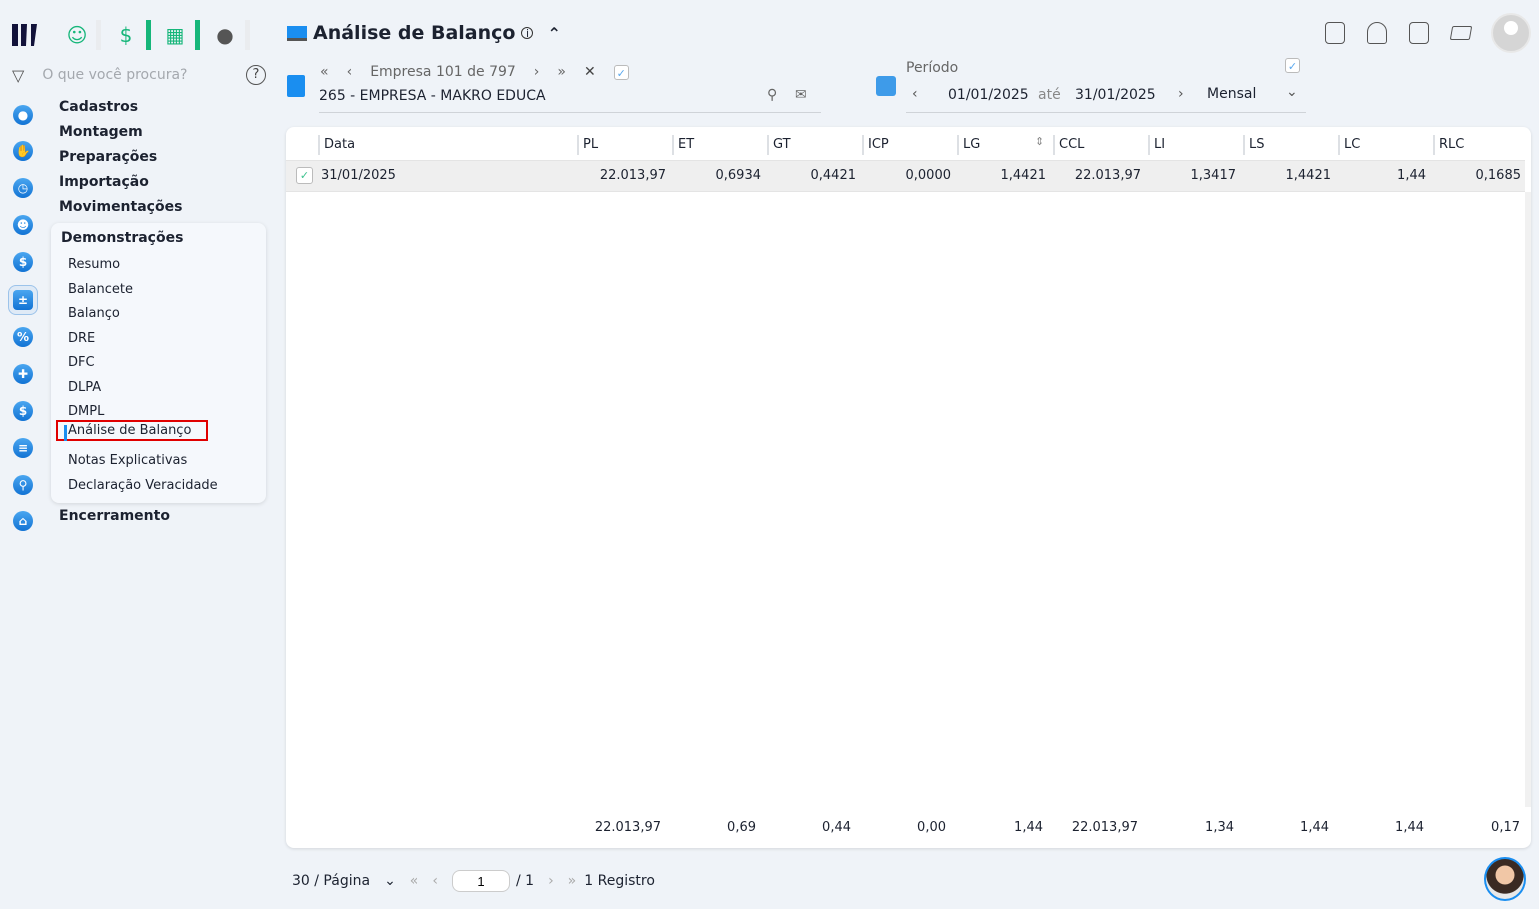 This screenshot has height=909, width=1539. I want to click on cell-icp: 0,0000, so click(928, 175).